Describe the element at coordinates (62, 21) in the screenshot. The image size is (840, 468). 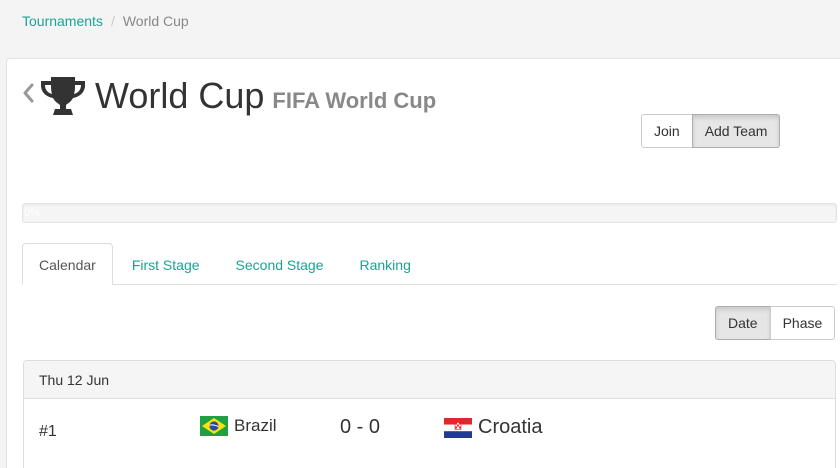
I see `breadcrumb-tournaments-link: Tournaments` at that location.